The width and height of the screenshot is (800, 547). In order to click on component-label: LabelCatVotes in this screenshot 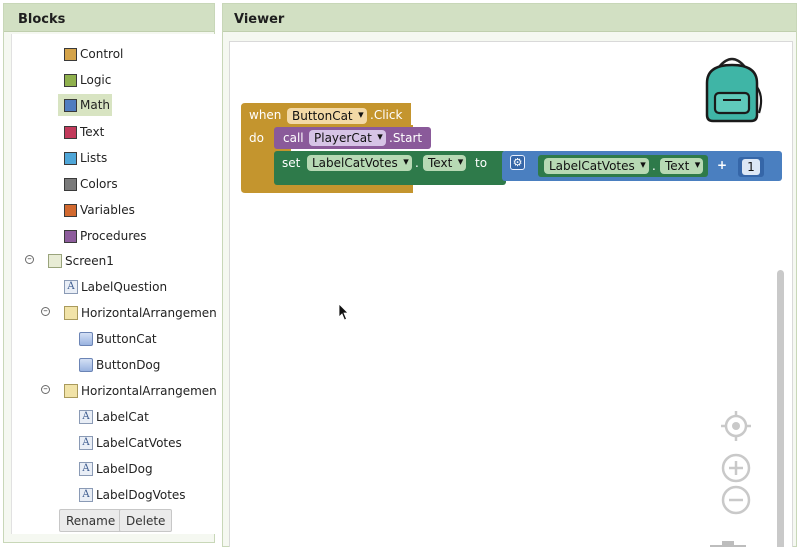, I will do `click(139, 443)`.